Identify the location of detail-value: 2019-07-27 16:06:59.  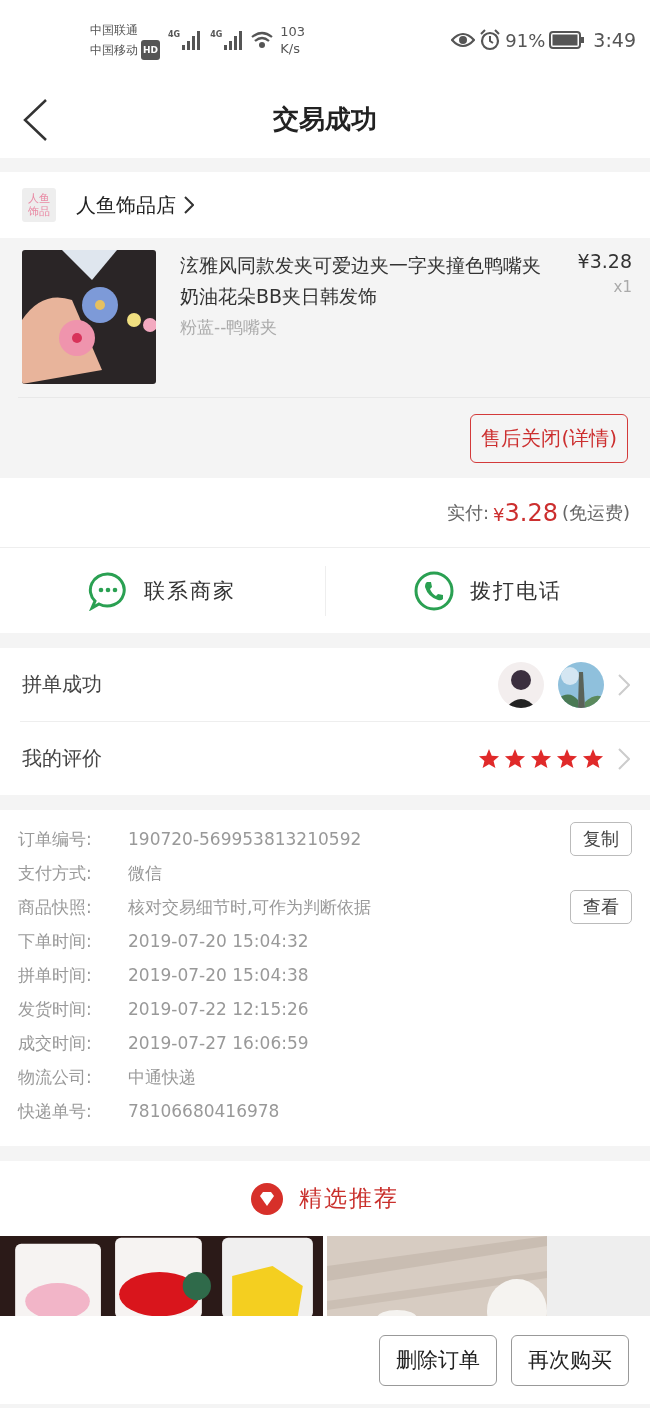
(219, 1043).